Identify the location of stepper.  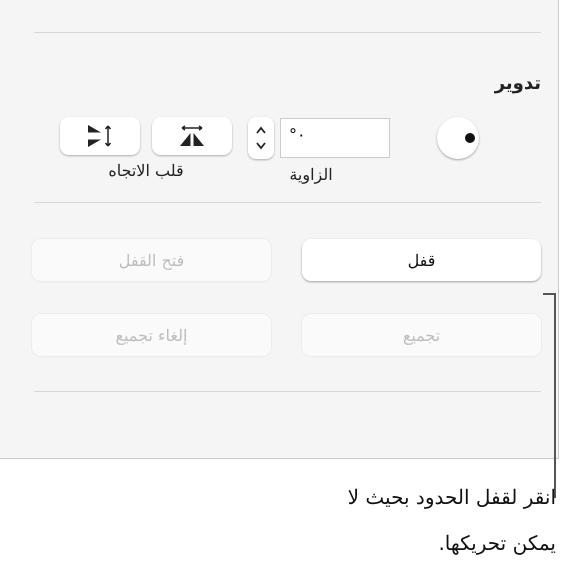
(261, 138).